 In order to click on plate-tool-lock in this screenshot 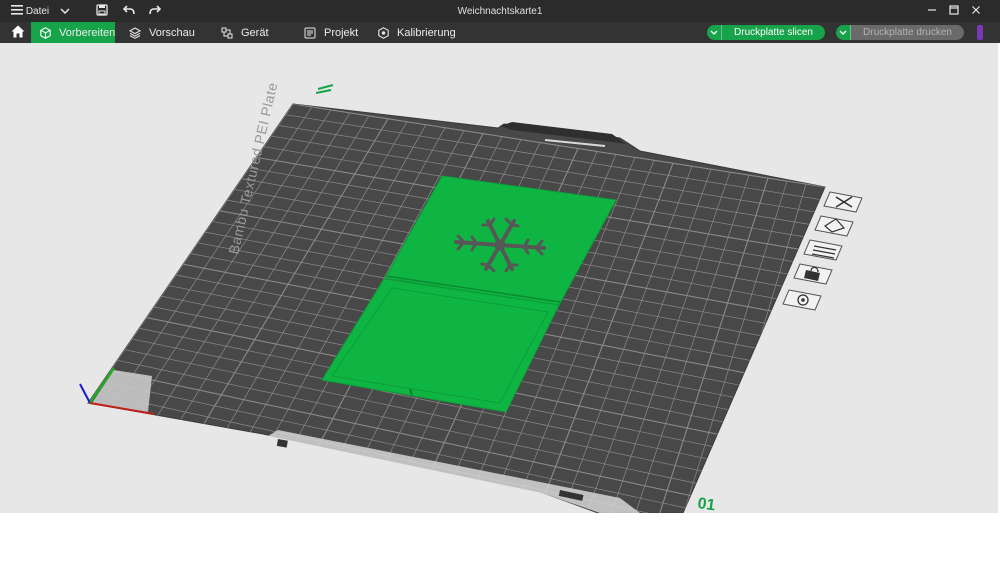, I will do `click(813, 274)`.